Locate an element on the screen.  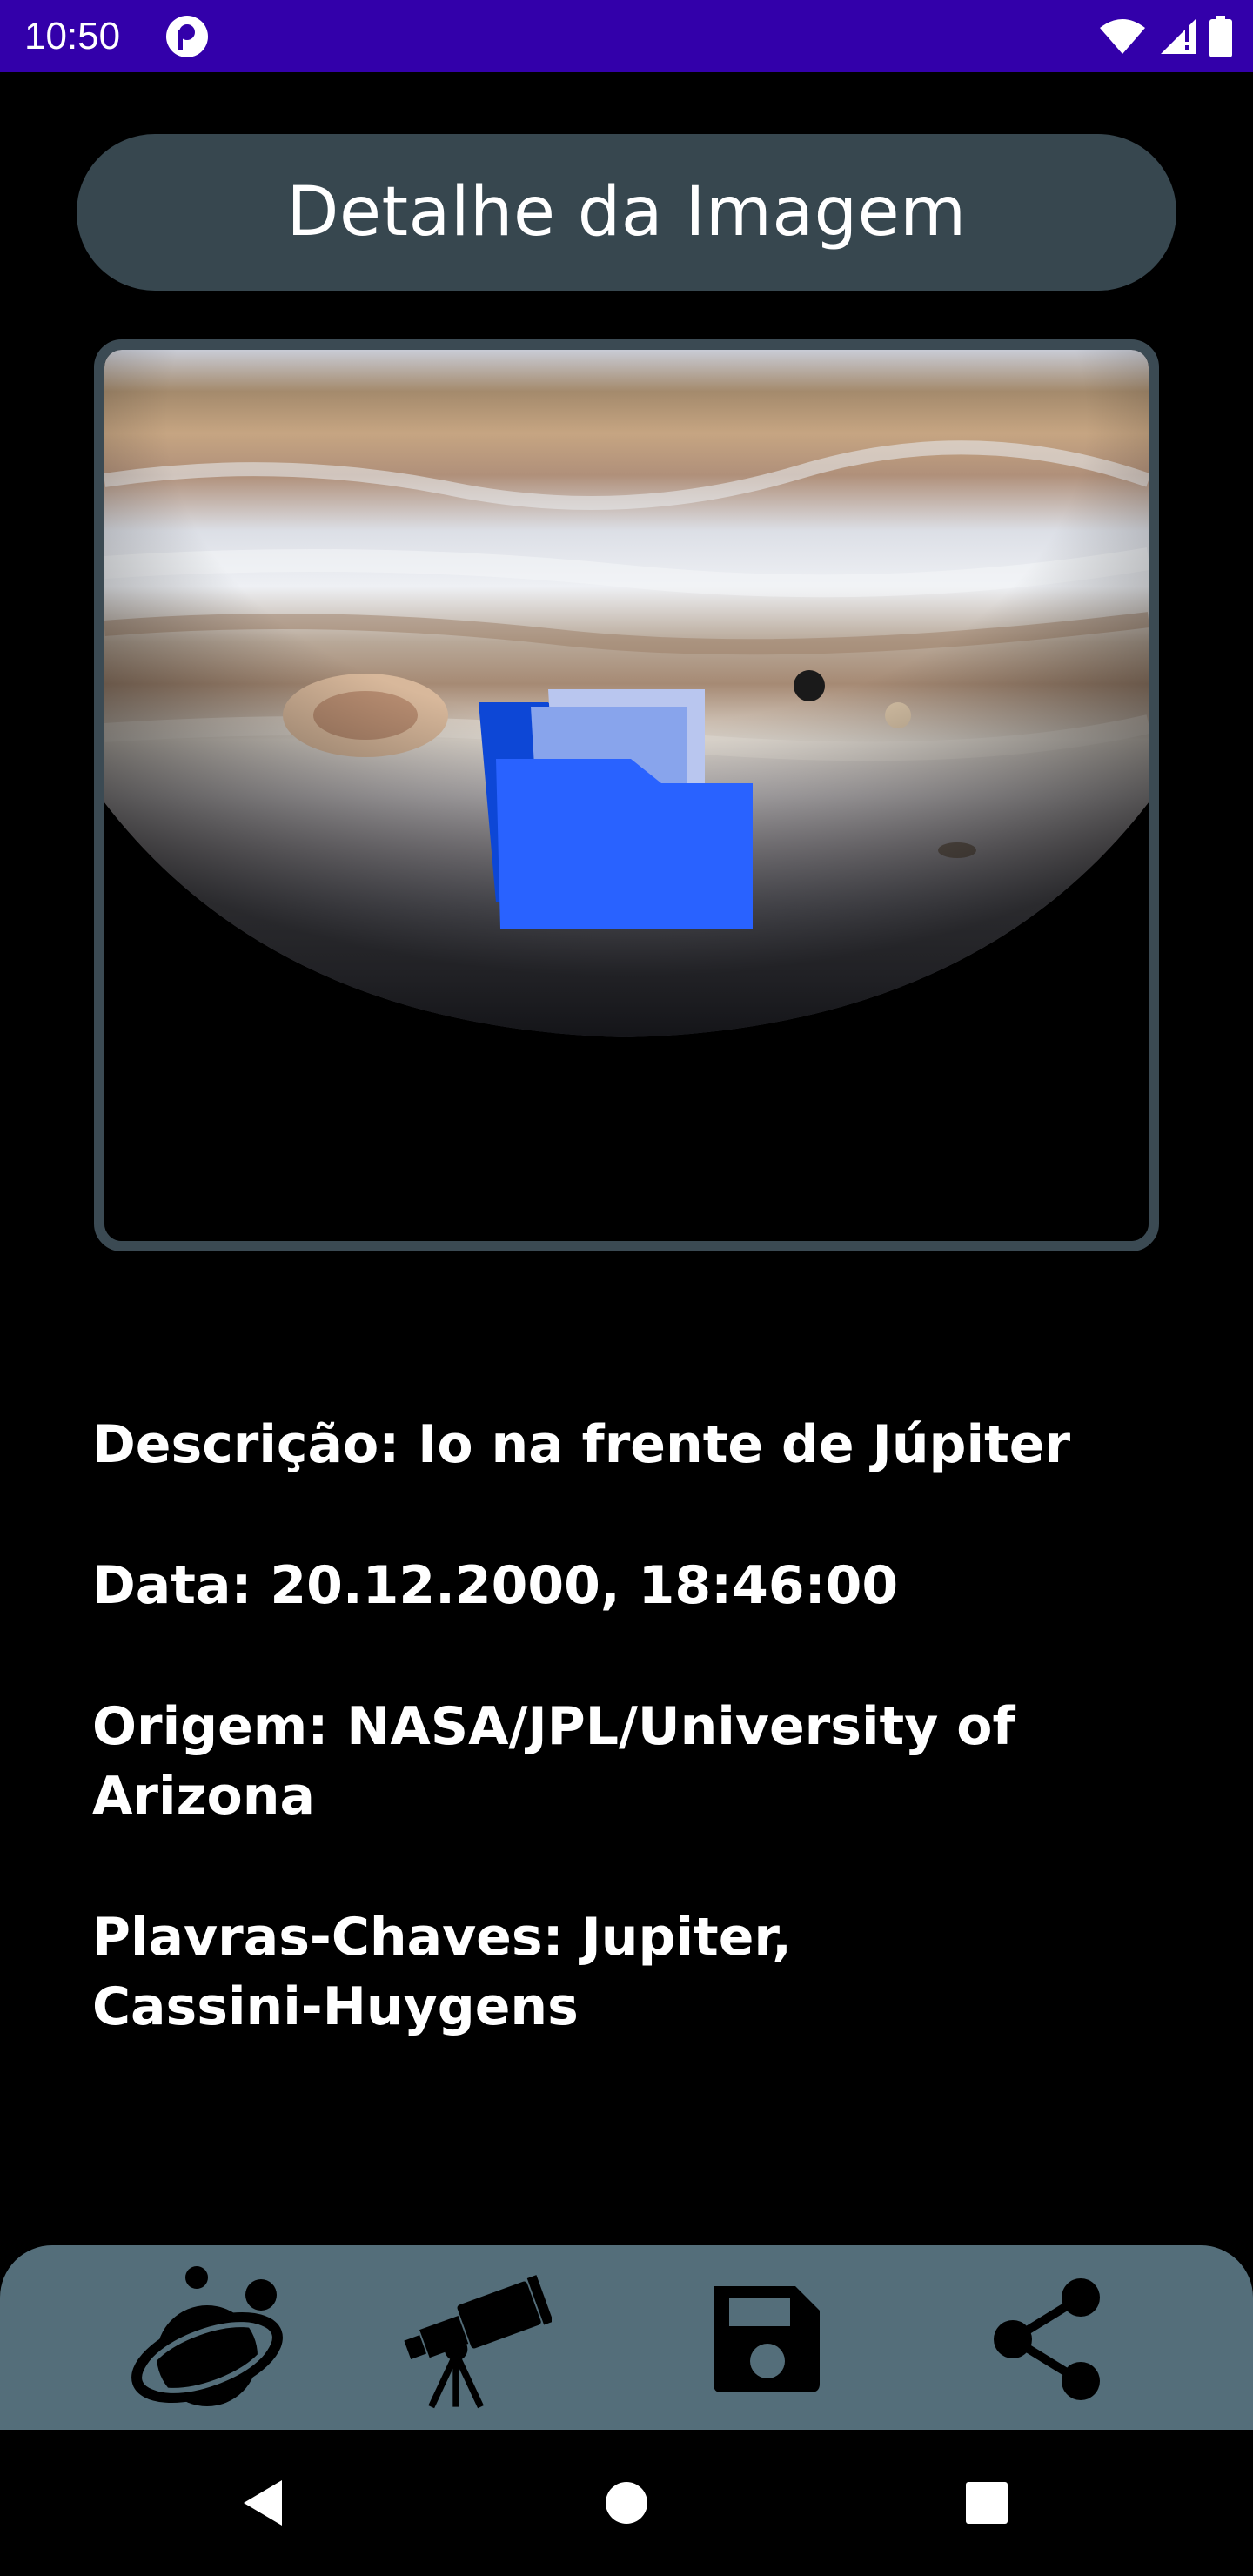
status-icons is located at coordinates (1165, 37).